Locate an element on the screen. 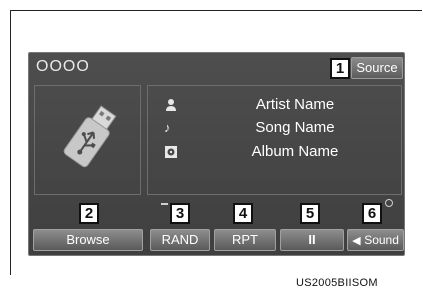 Image resolution: width=423 pixels, height=293 pixels. music-note-icon: ♪ is located at coordinates (167, 127).